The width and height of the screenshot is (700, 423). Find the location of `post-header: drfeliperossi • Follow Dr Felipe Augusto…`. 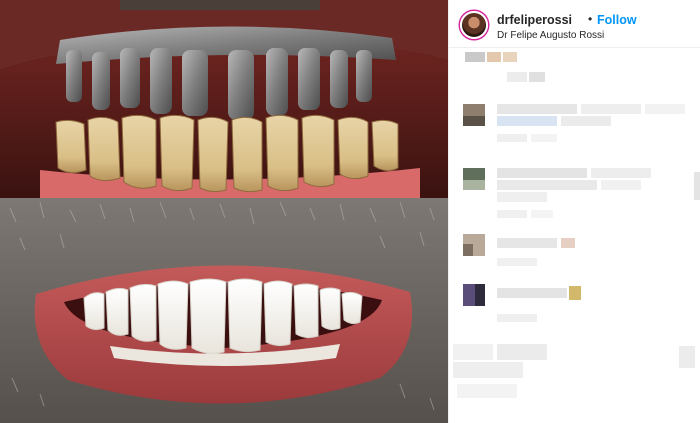

post-header: drfeliperossi • Follow Dr Felipe Augusto… is located at coordinates (574, 24).